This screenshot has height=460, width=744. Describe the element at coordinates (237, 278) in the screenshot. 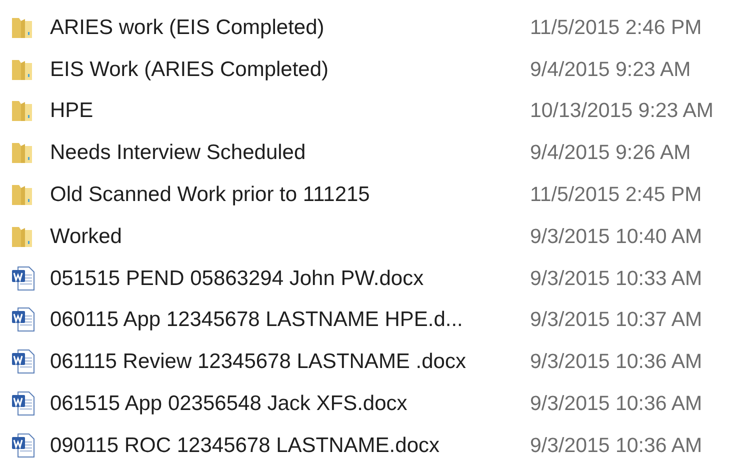

I see `file-name: 051515 PEND 05863294 John PW.docx` at that location.